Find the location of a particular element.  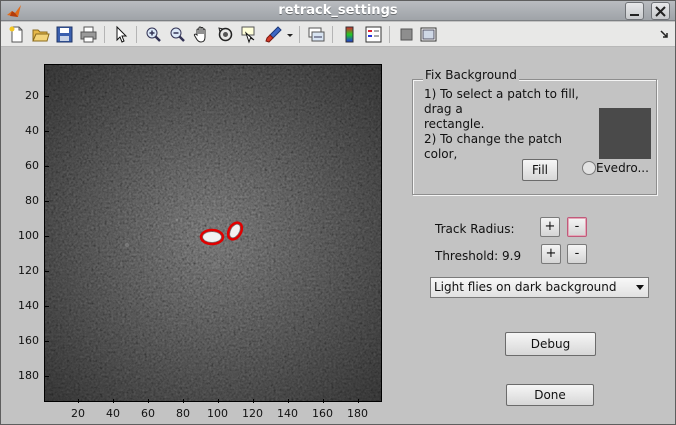

x-tick-label: 140 is located at coordinates (287, 413).